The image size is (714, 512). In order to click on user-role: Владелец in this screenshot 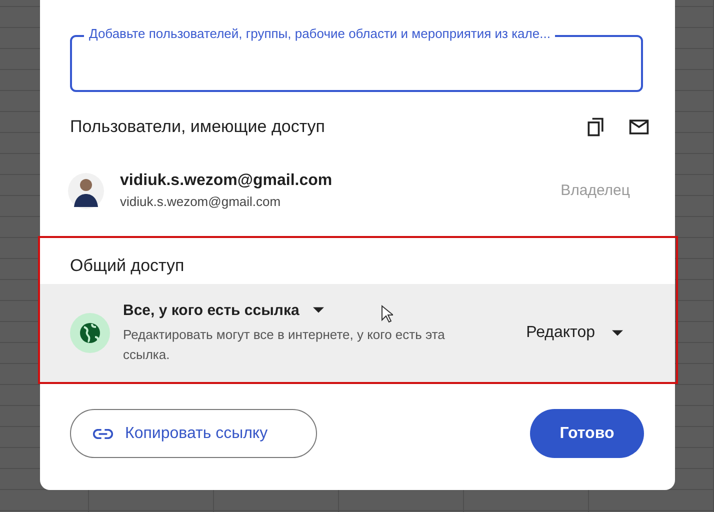, I will do `click(595, 190)`.